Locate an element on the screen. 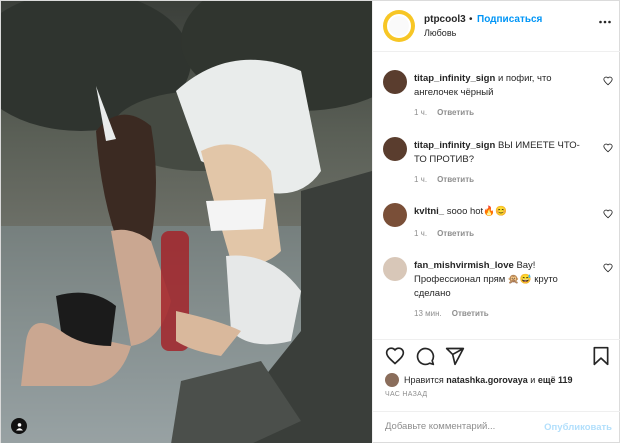 Image resolution: width=620 pixels, height=443 pixels. location-label: Любовь is located at coordinates (440, 33).